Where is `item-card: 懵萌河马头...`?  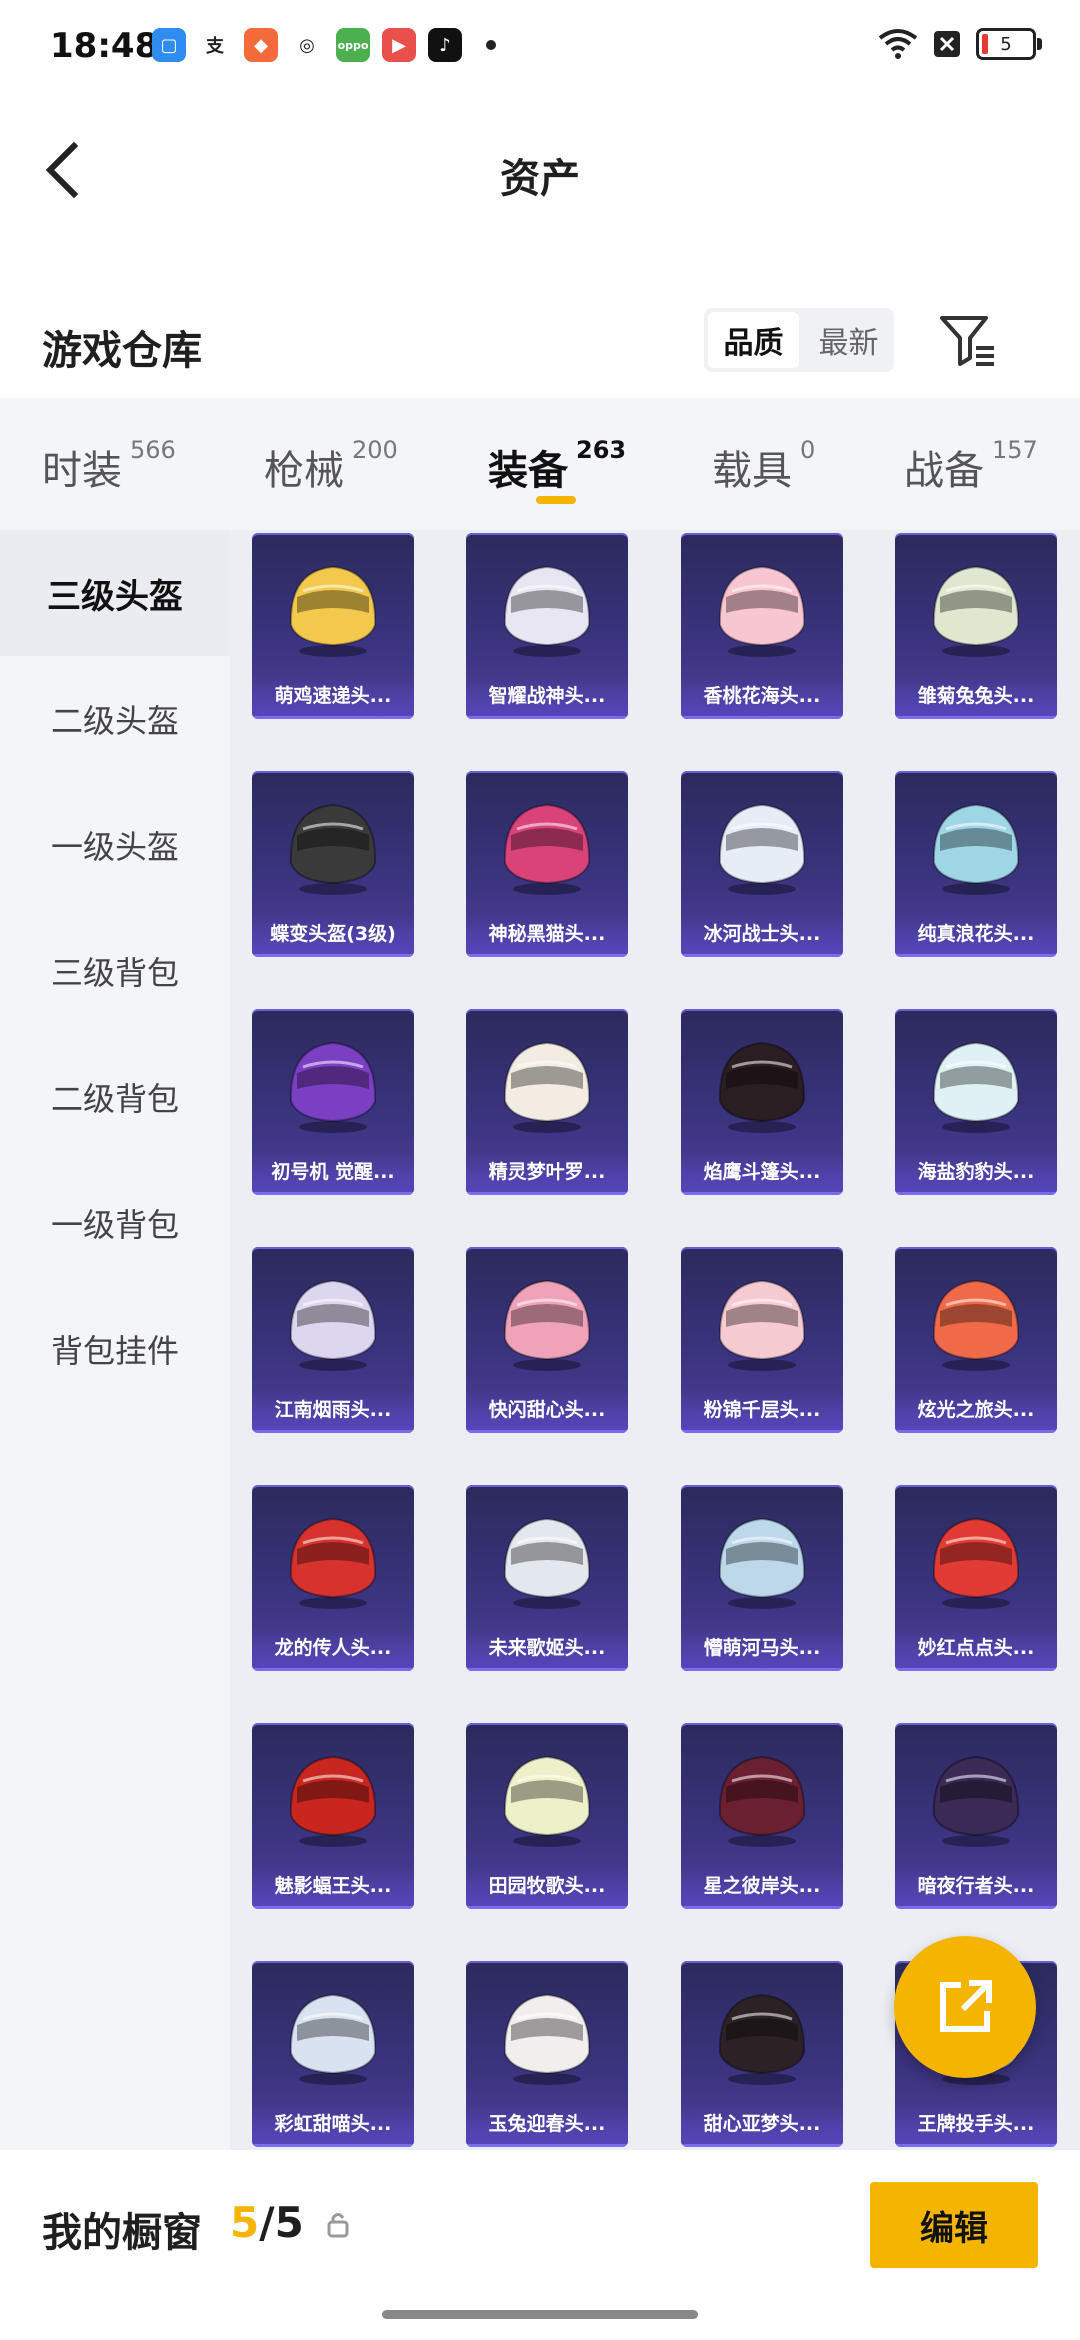
item-card: 懵萌河马头... is located at coordinates (762, 1578).